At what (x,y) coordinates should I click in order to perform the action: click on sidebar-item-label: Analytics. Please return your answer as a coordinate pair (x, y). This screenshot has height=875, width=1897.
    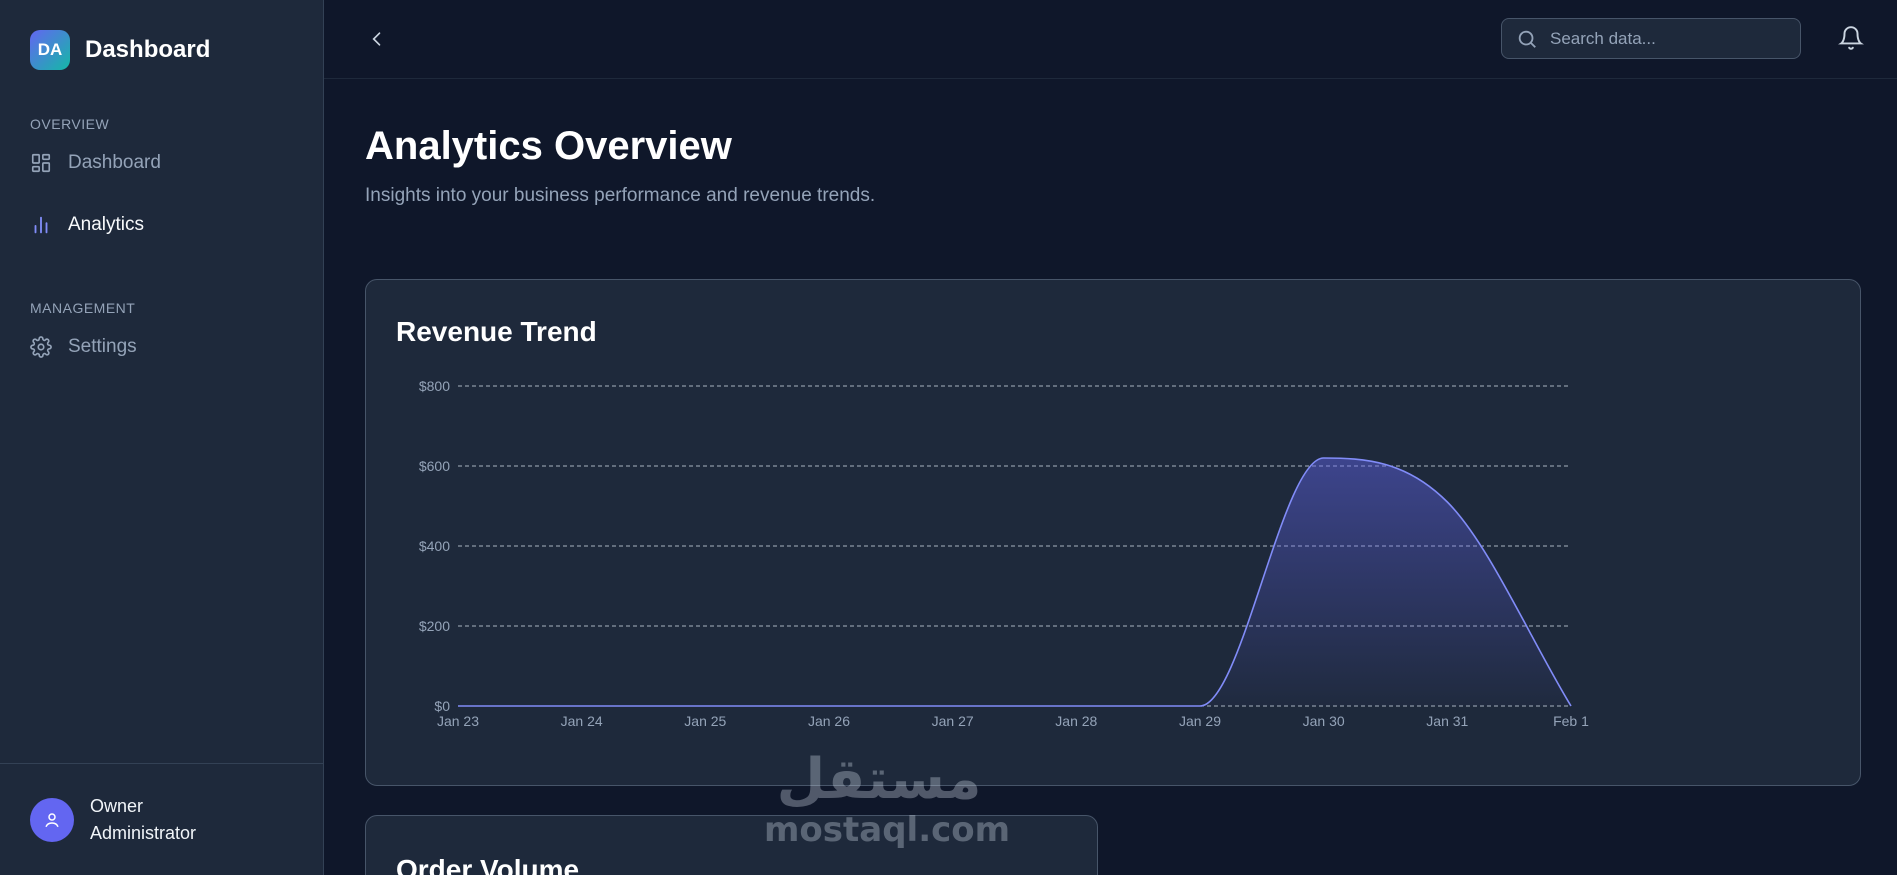
    Looking at the image, I should click on (106, 224).